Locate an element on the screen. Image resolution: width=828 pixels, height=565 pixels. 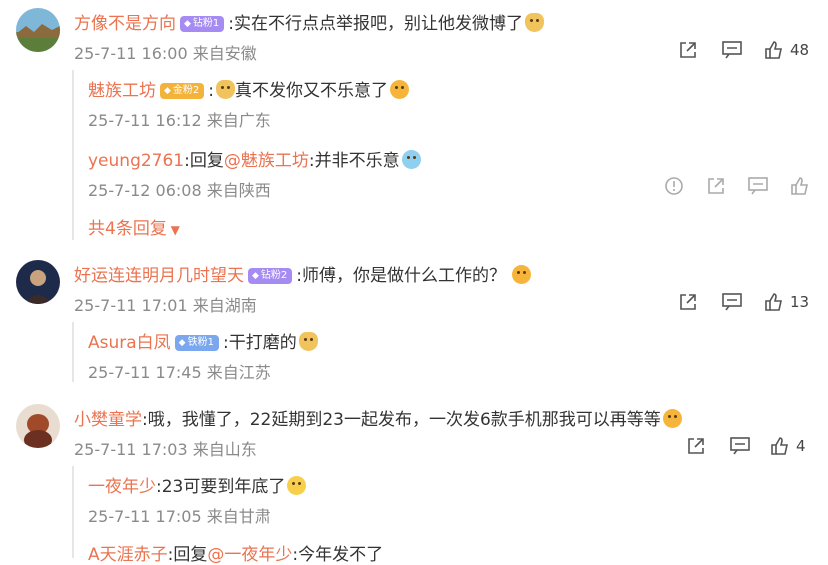
comment-actions: 4 is located at coordinates (745, 446).